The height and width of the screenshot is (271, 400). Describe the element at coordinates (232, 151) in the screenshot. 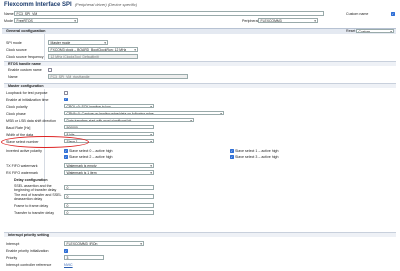

I see `ss1-checkbox` at that location.